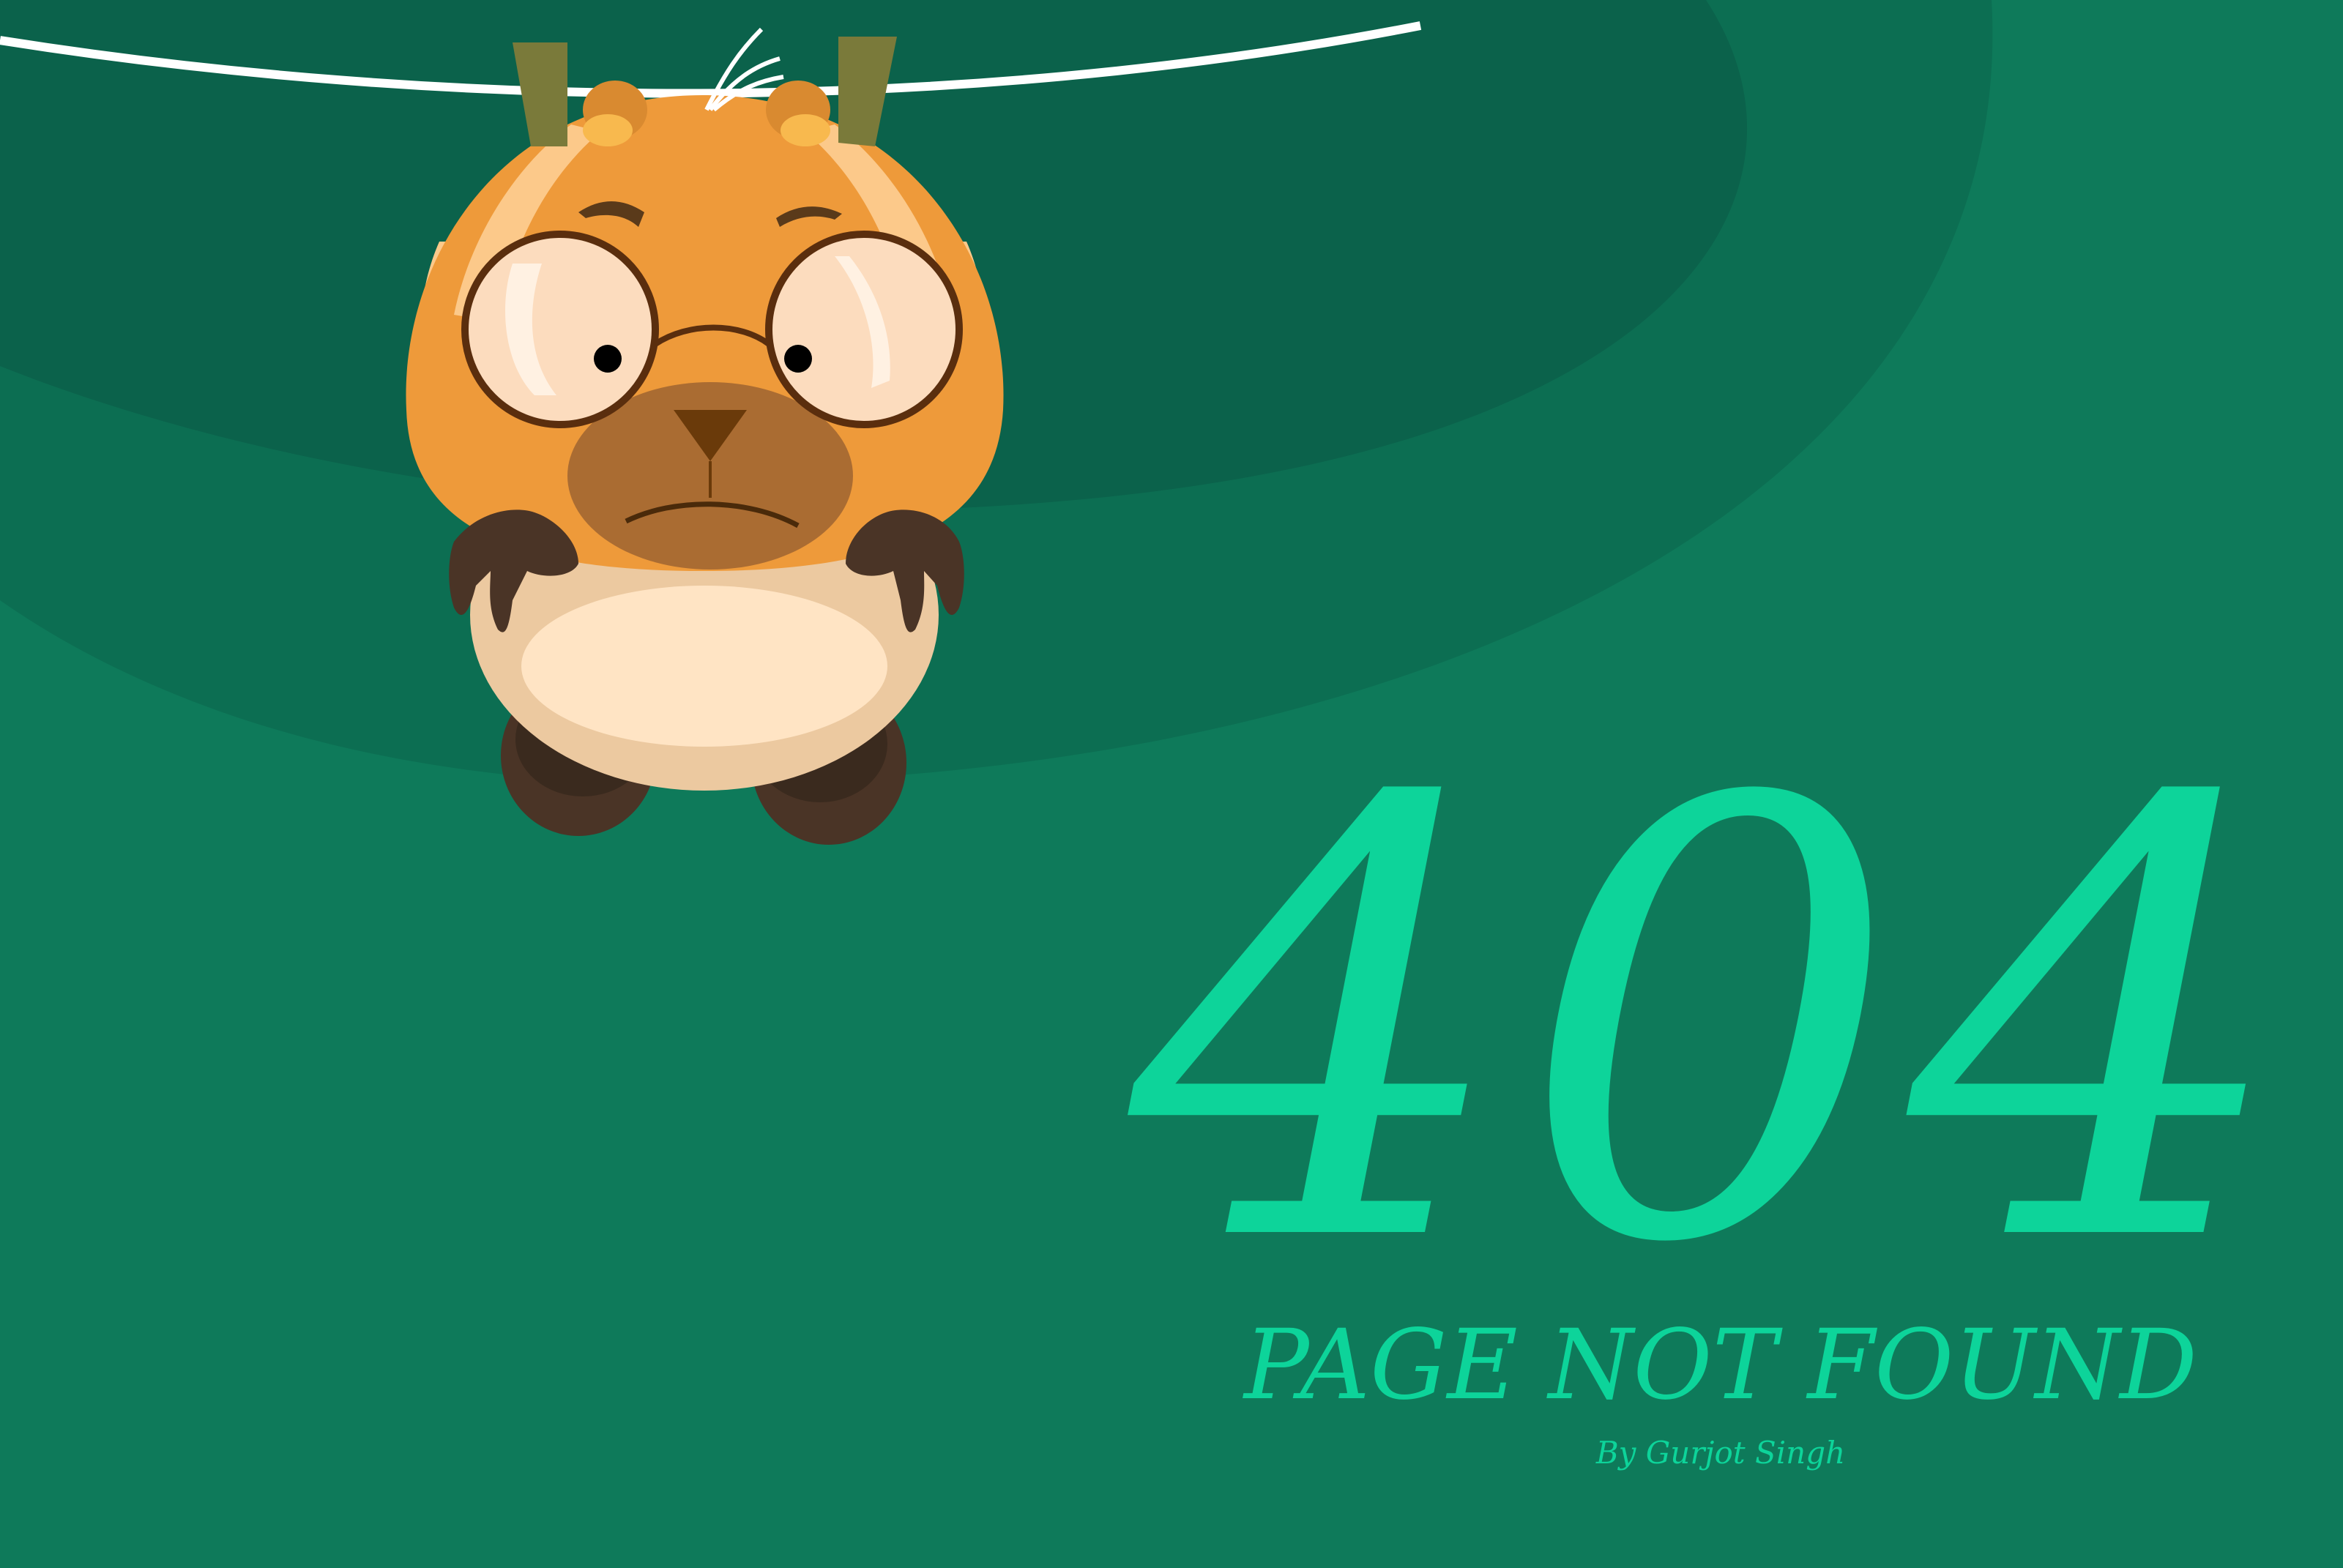  What do you see at coordinates (1720, 1365) in the screenshot?
I see `error-message: PAGE NOT FOUND` at bounding box center [1720, 1365].